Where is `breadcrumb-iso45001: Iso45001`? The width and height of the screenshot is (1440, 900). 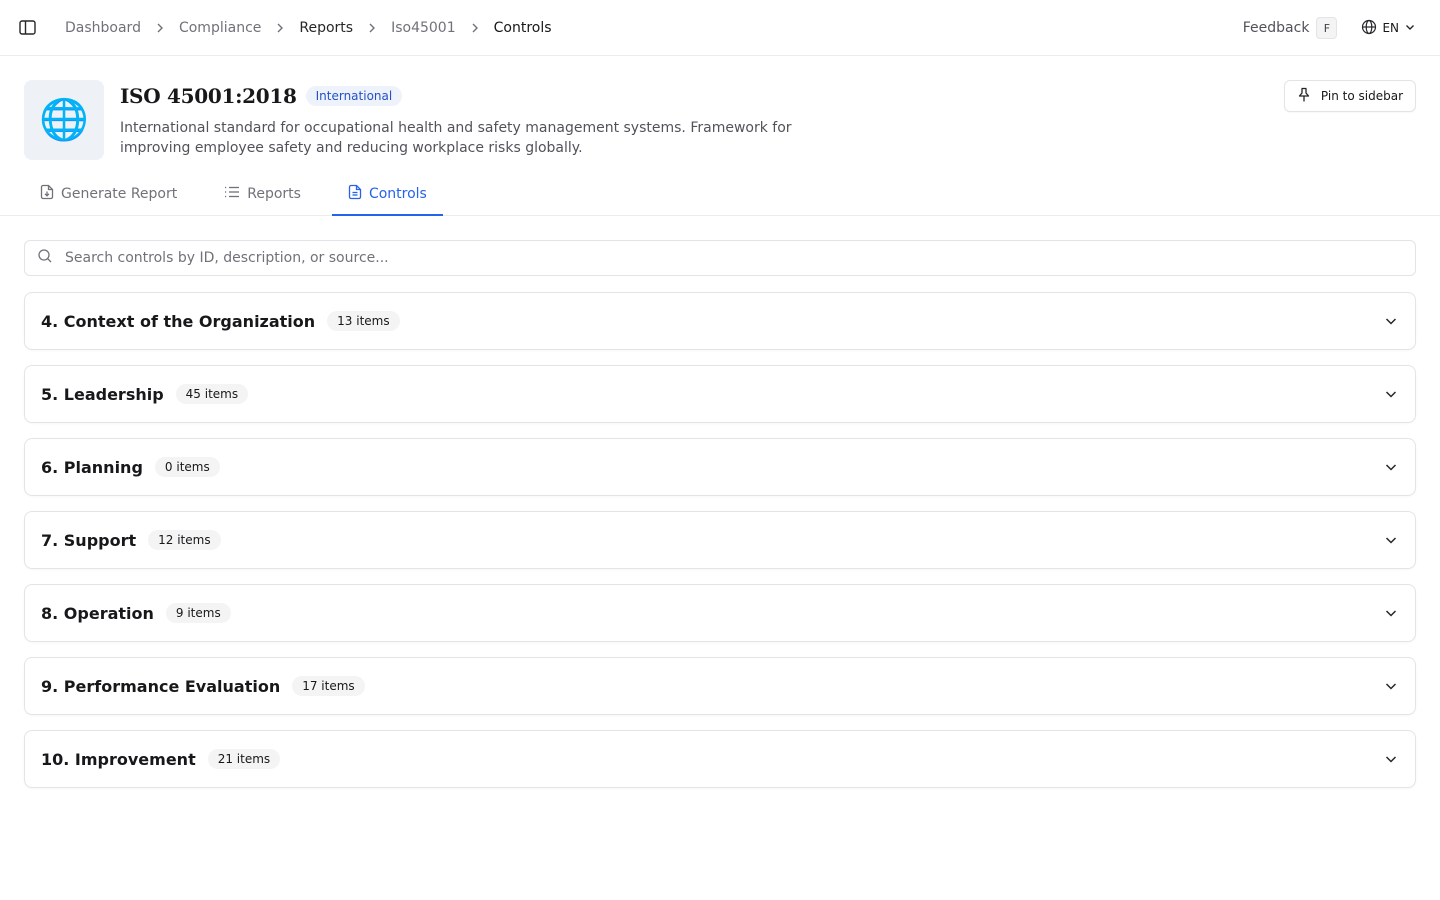
breadcrumb-iso45001: Iso45001 is located at coordinates (423, 28).